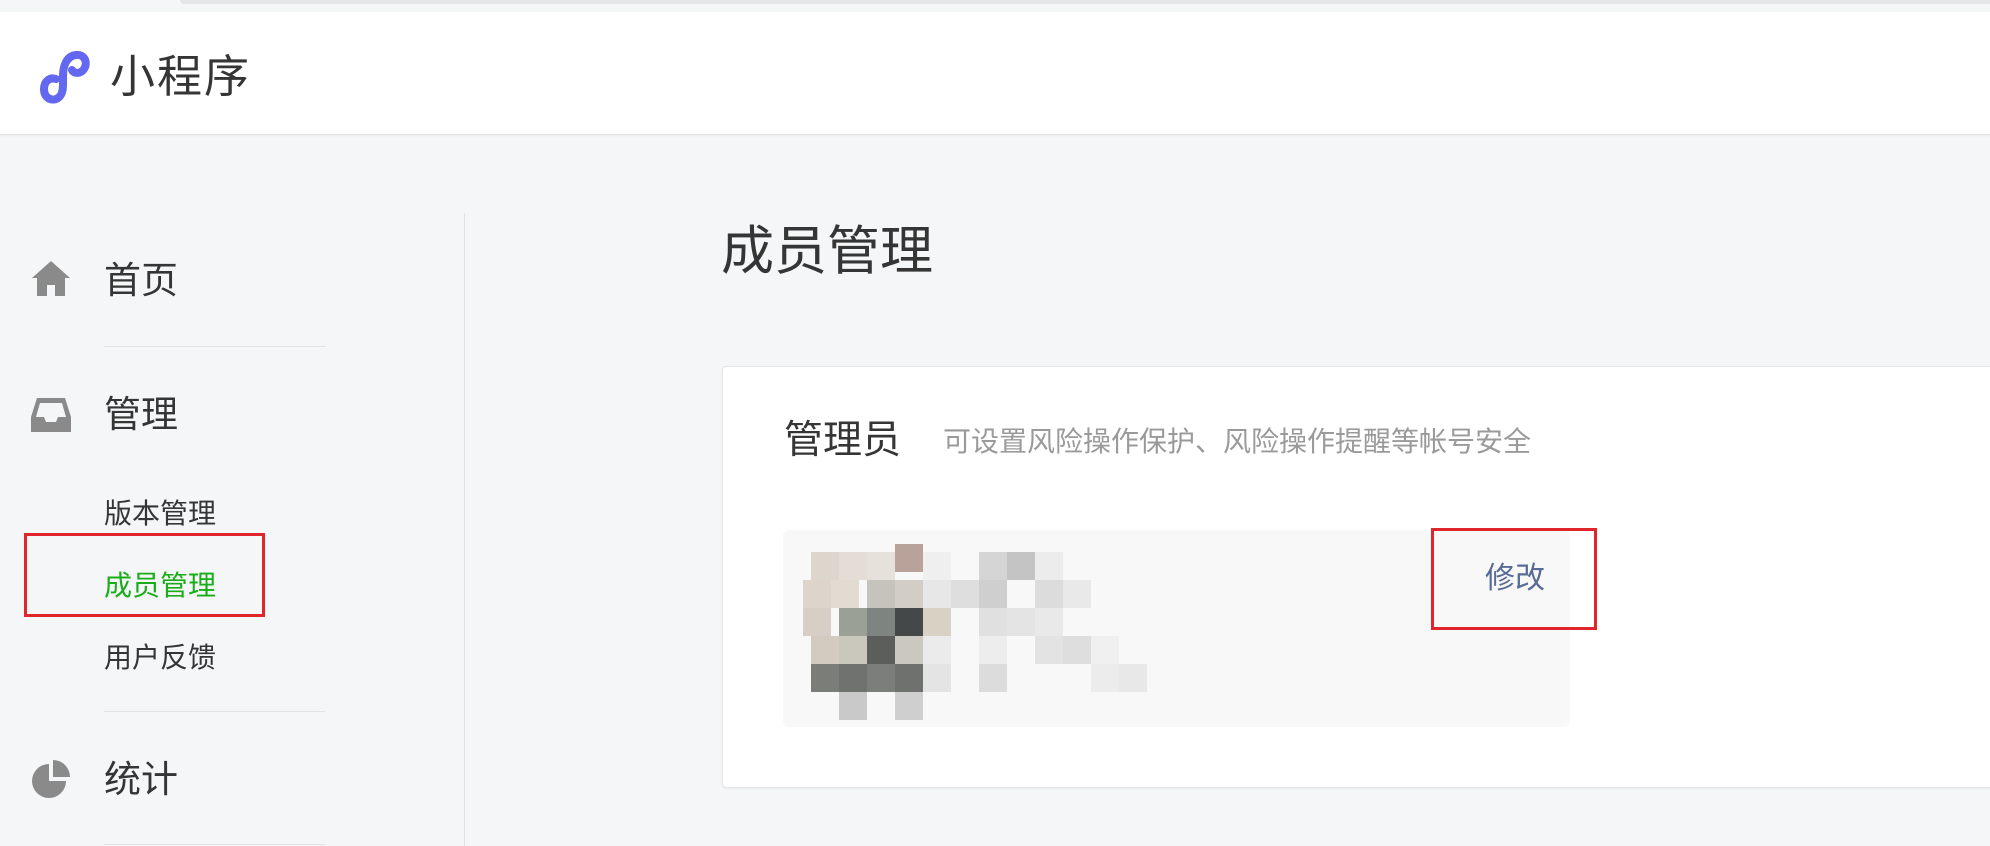  Describe the element at coordinates (141, 415) in the screenshot. I see `sidebar-item-manage: 管理` at that location.